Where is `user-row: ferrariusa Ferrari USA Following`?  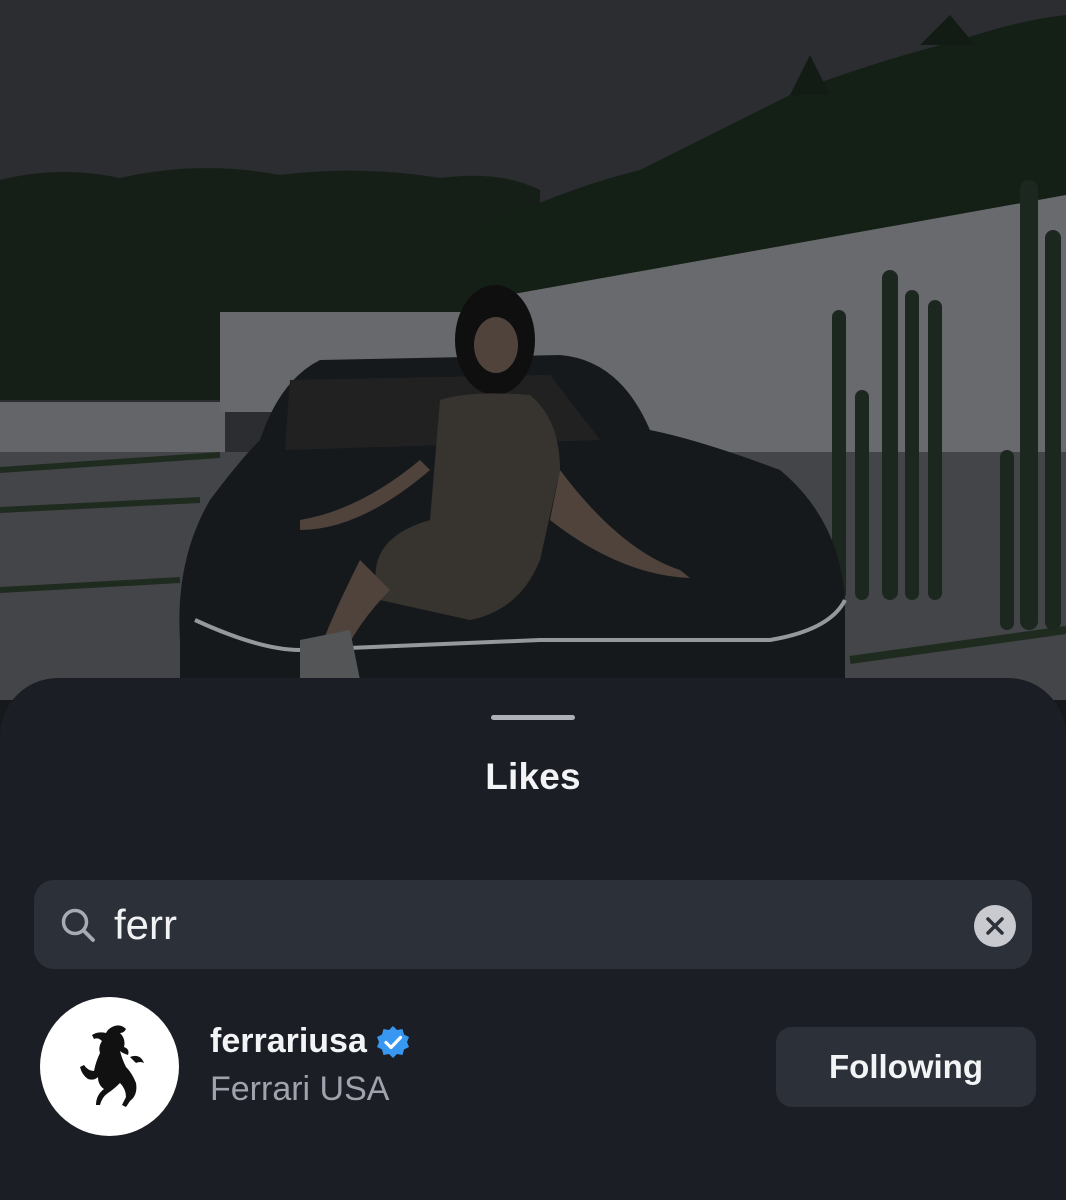 user-row: ferrariusa Ferrari USA Following is located at coordinates (533, 1066).